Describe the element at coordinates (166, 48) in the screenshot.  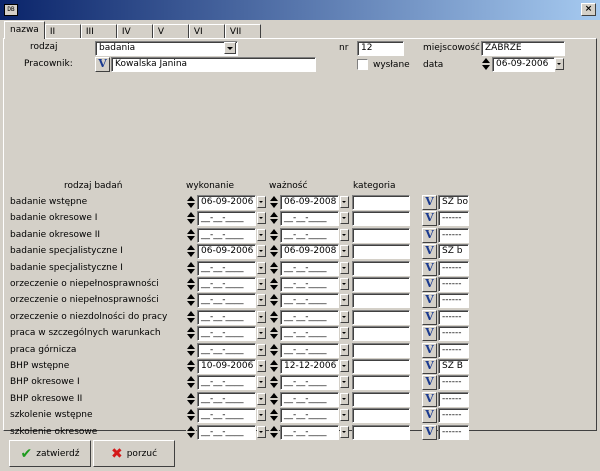
I see `rodzaj-select: badania` at that location.